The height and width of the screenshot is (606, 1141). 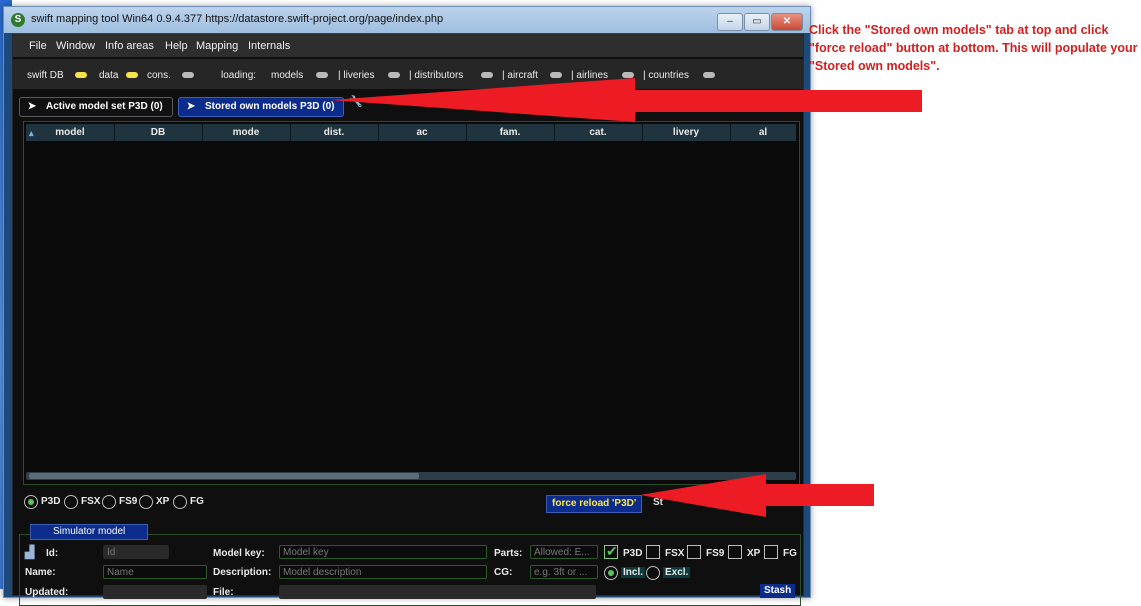 What do you see at coordinates (30, 552) in the screenshot?
I see `model-edit-icon: ▟` at bounding box center [30, 552].